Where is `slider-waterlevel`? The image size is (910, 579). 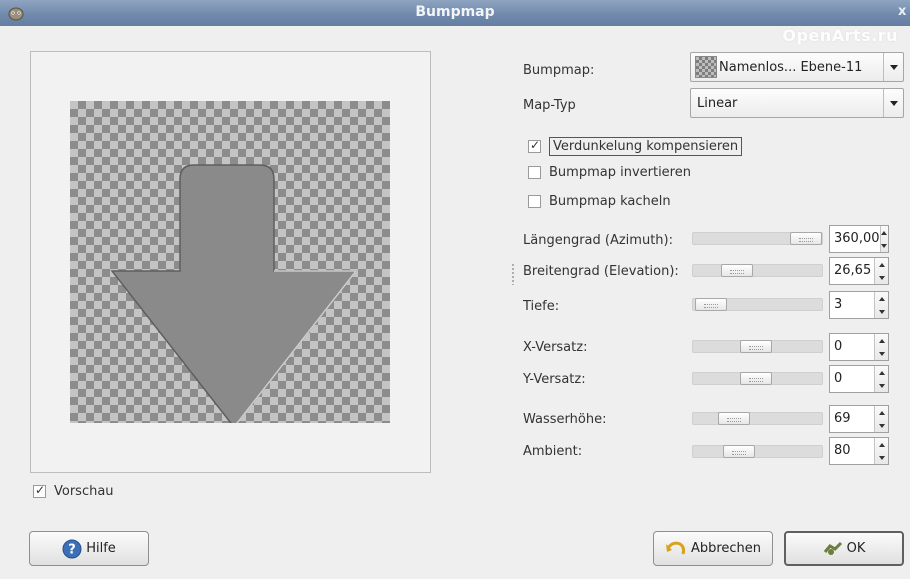
slider-waterlevel is located at coordinates (757, 418).